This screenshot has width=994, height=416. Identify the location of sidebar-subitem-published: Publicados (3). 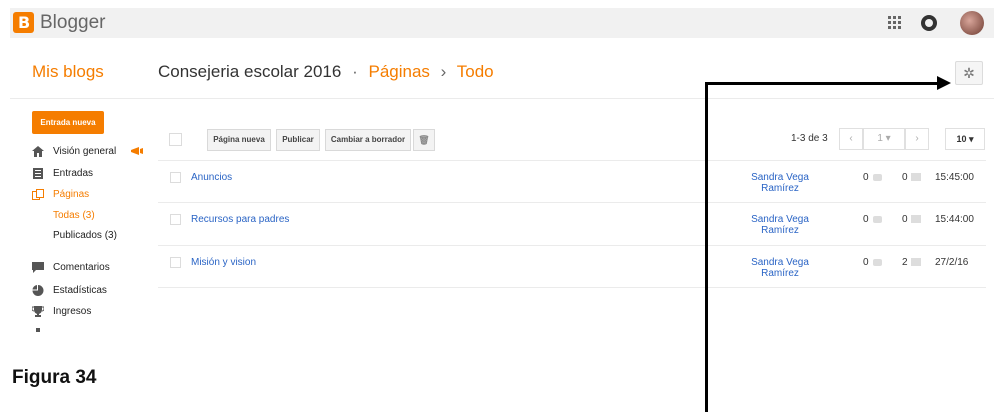
(85, 235).